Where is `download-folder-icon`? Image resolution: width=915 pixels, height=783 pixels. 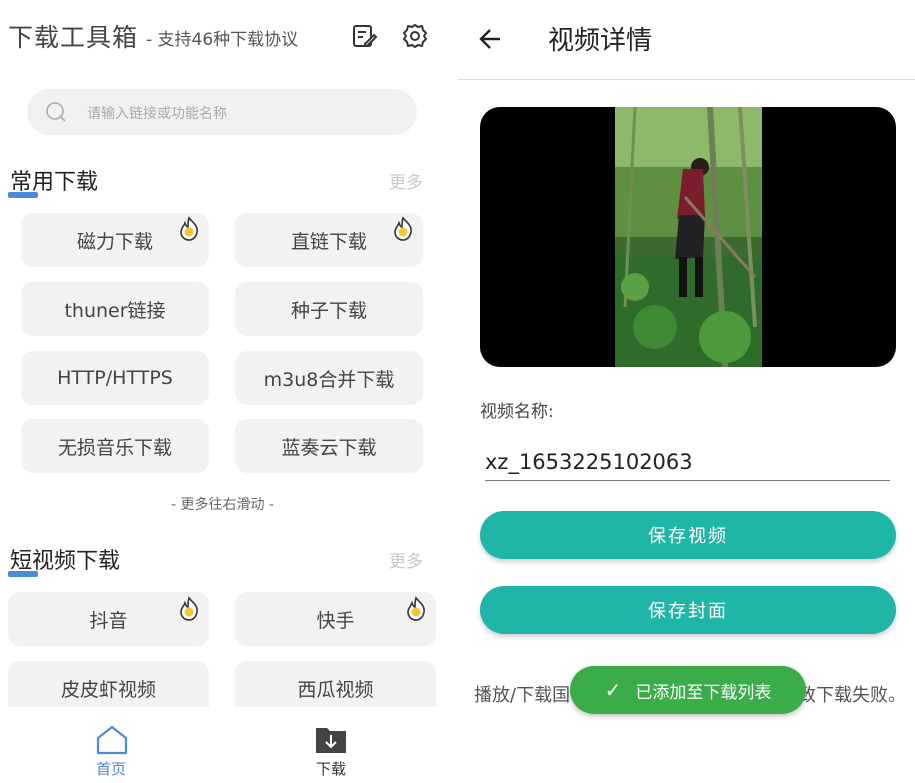
download-folder-icon is located at coordinates (331, 740).